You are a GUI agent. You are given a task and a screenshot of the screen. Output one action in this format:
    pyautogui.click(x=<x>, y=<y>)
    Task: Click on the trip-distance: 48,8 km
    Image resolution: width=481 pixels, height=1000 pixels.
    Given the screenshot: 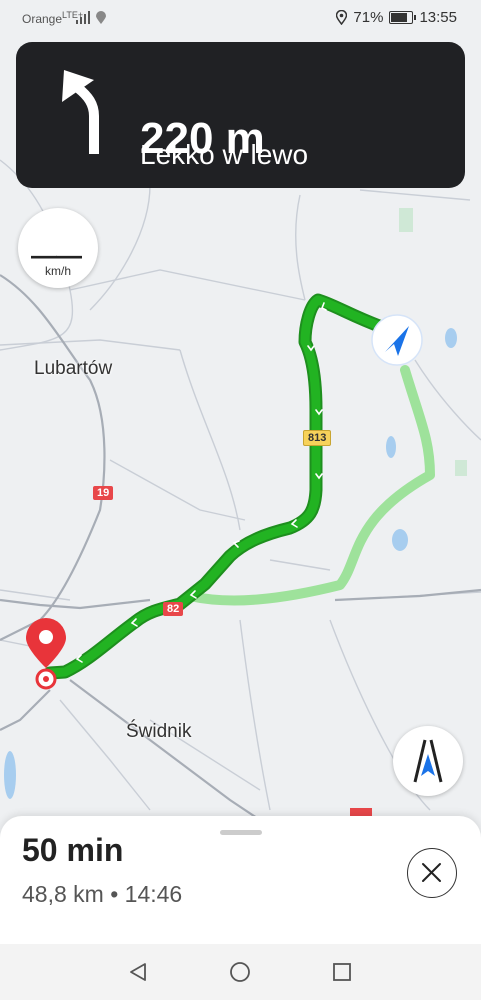 What is the action you would take?
    pyautogui.click(x=63, y=894)
    